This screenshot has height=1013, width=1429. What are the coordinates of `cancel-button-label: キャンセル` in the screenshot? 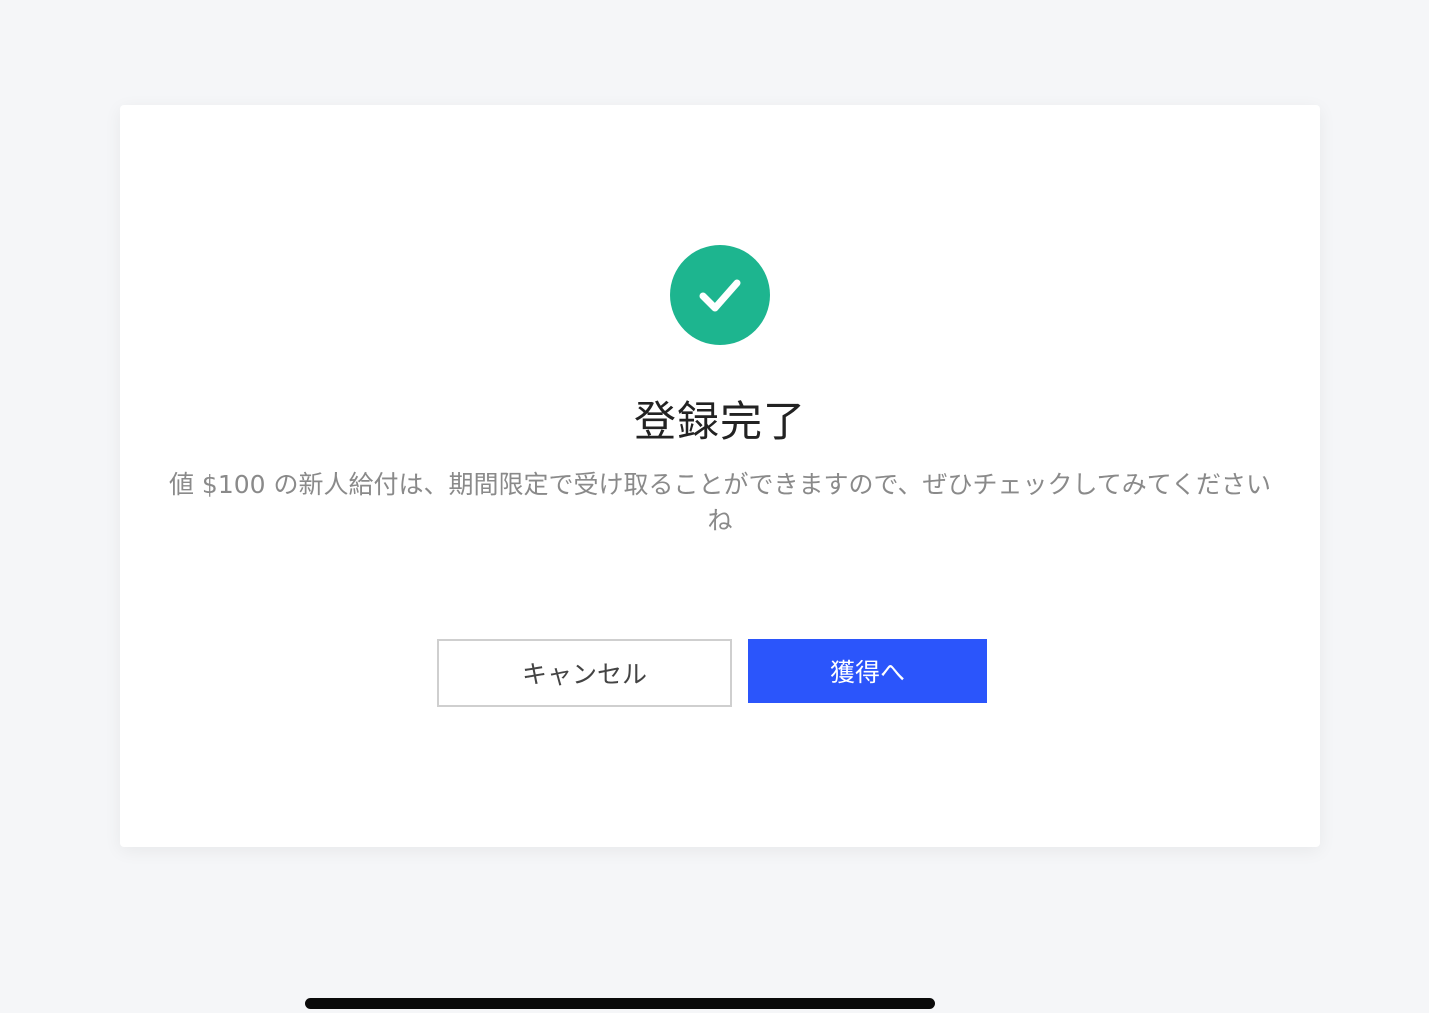 It's located at (584, 674).